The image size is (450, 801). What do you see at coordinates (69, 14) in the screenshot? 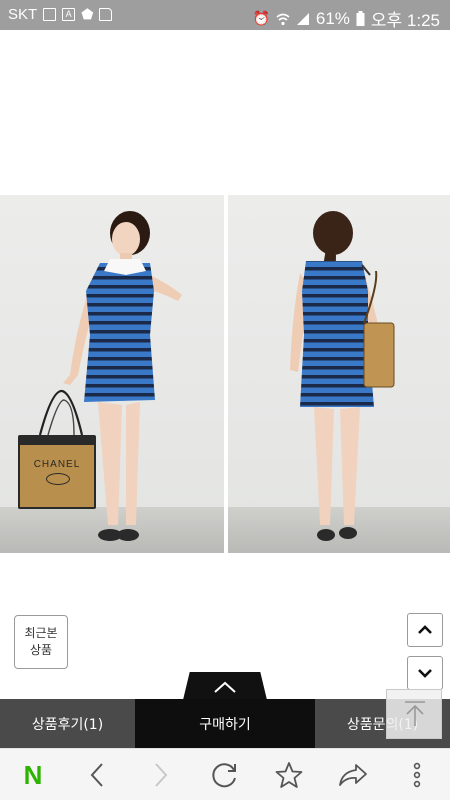
I see `a-icon: A` at bounding box center [69, 14].